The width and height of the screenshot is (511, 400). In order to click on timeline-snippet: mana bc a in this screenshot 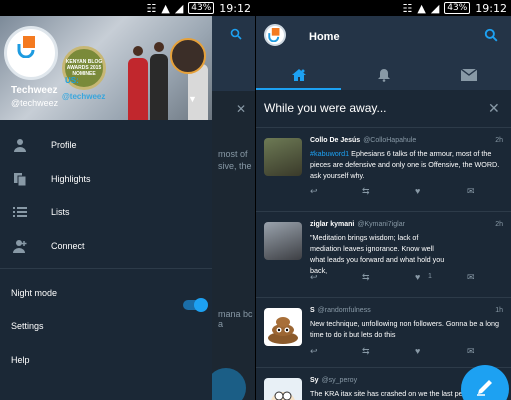, I will do `click(235, 319)`.